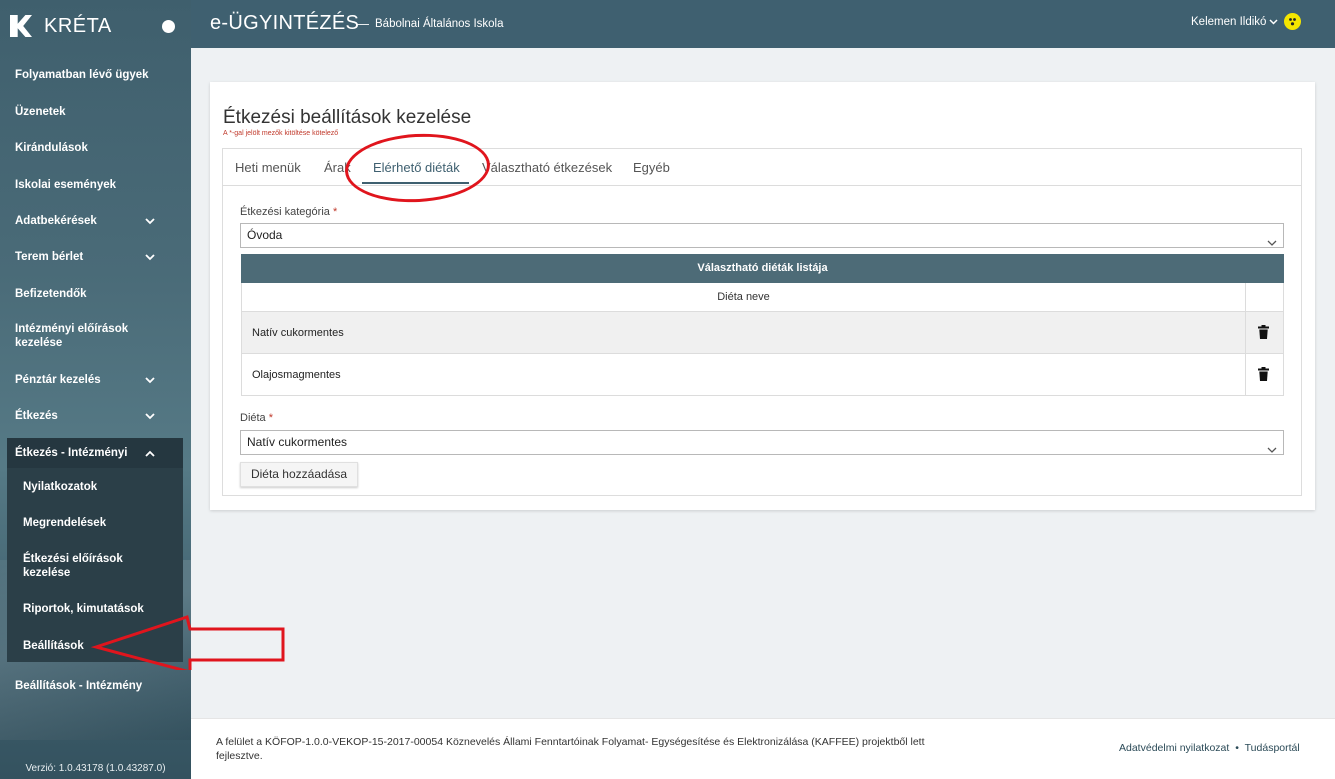  Describe the element at coordinates (78, 566) in the screenshot. I see `submenu-item-etkezesi-eloirasok: Étkezési előírások kezelése` at that location.